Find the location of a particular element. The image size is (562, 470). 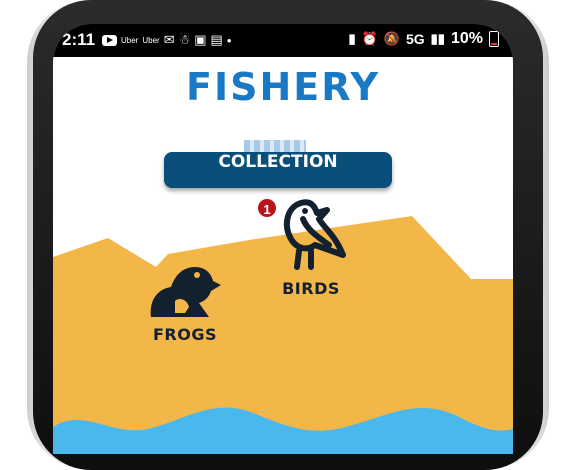

app-icon: ☃ is located at coordinates (184, 39).